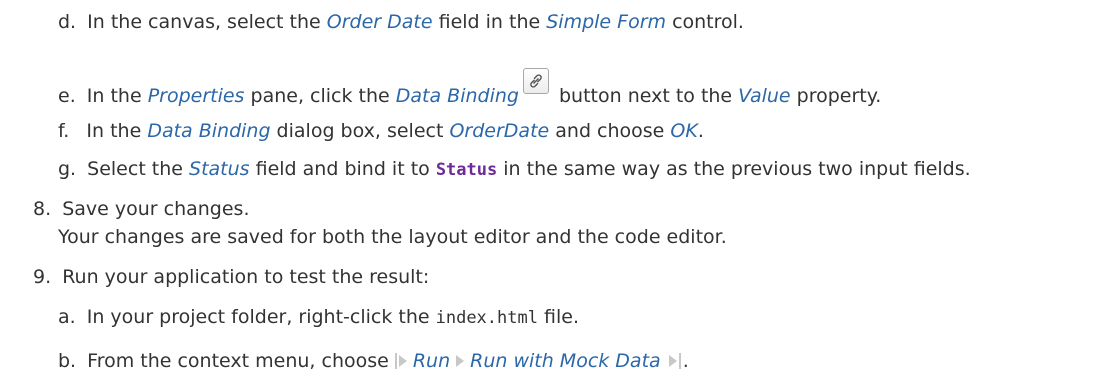 Image resolution: width=1101 pixels, height=385 pixels. What do you see at coordinates (489, 22) in the screenshot?
I see `step-text: field in the` at bounding box center [489, 22].